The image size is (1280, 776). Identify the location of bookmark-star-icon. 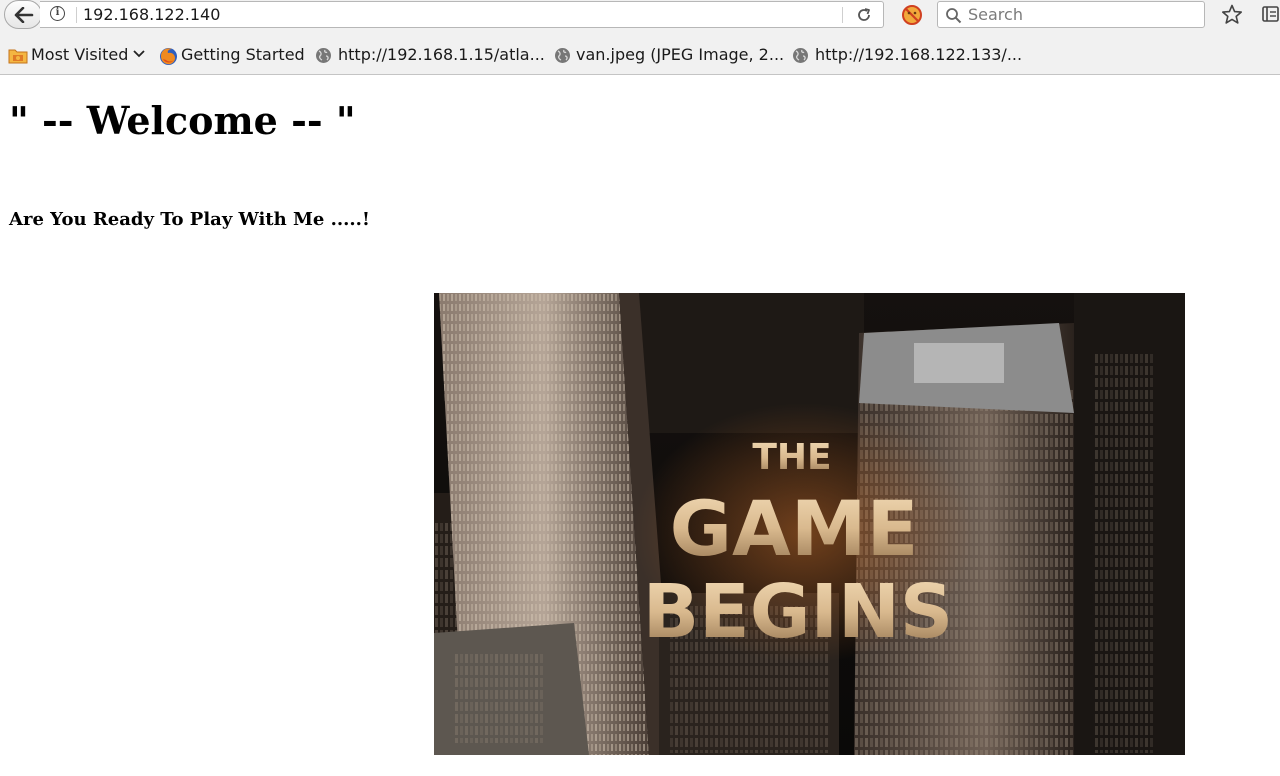
(1232, 14).